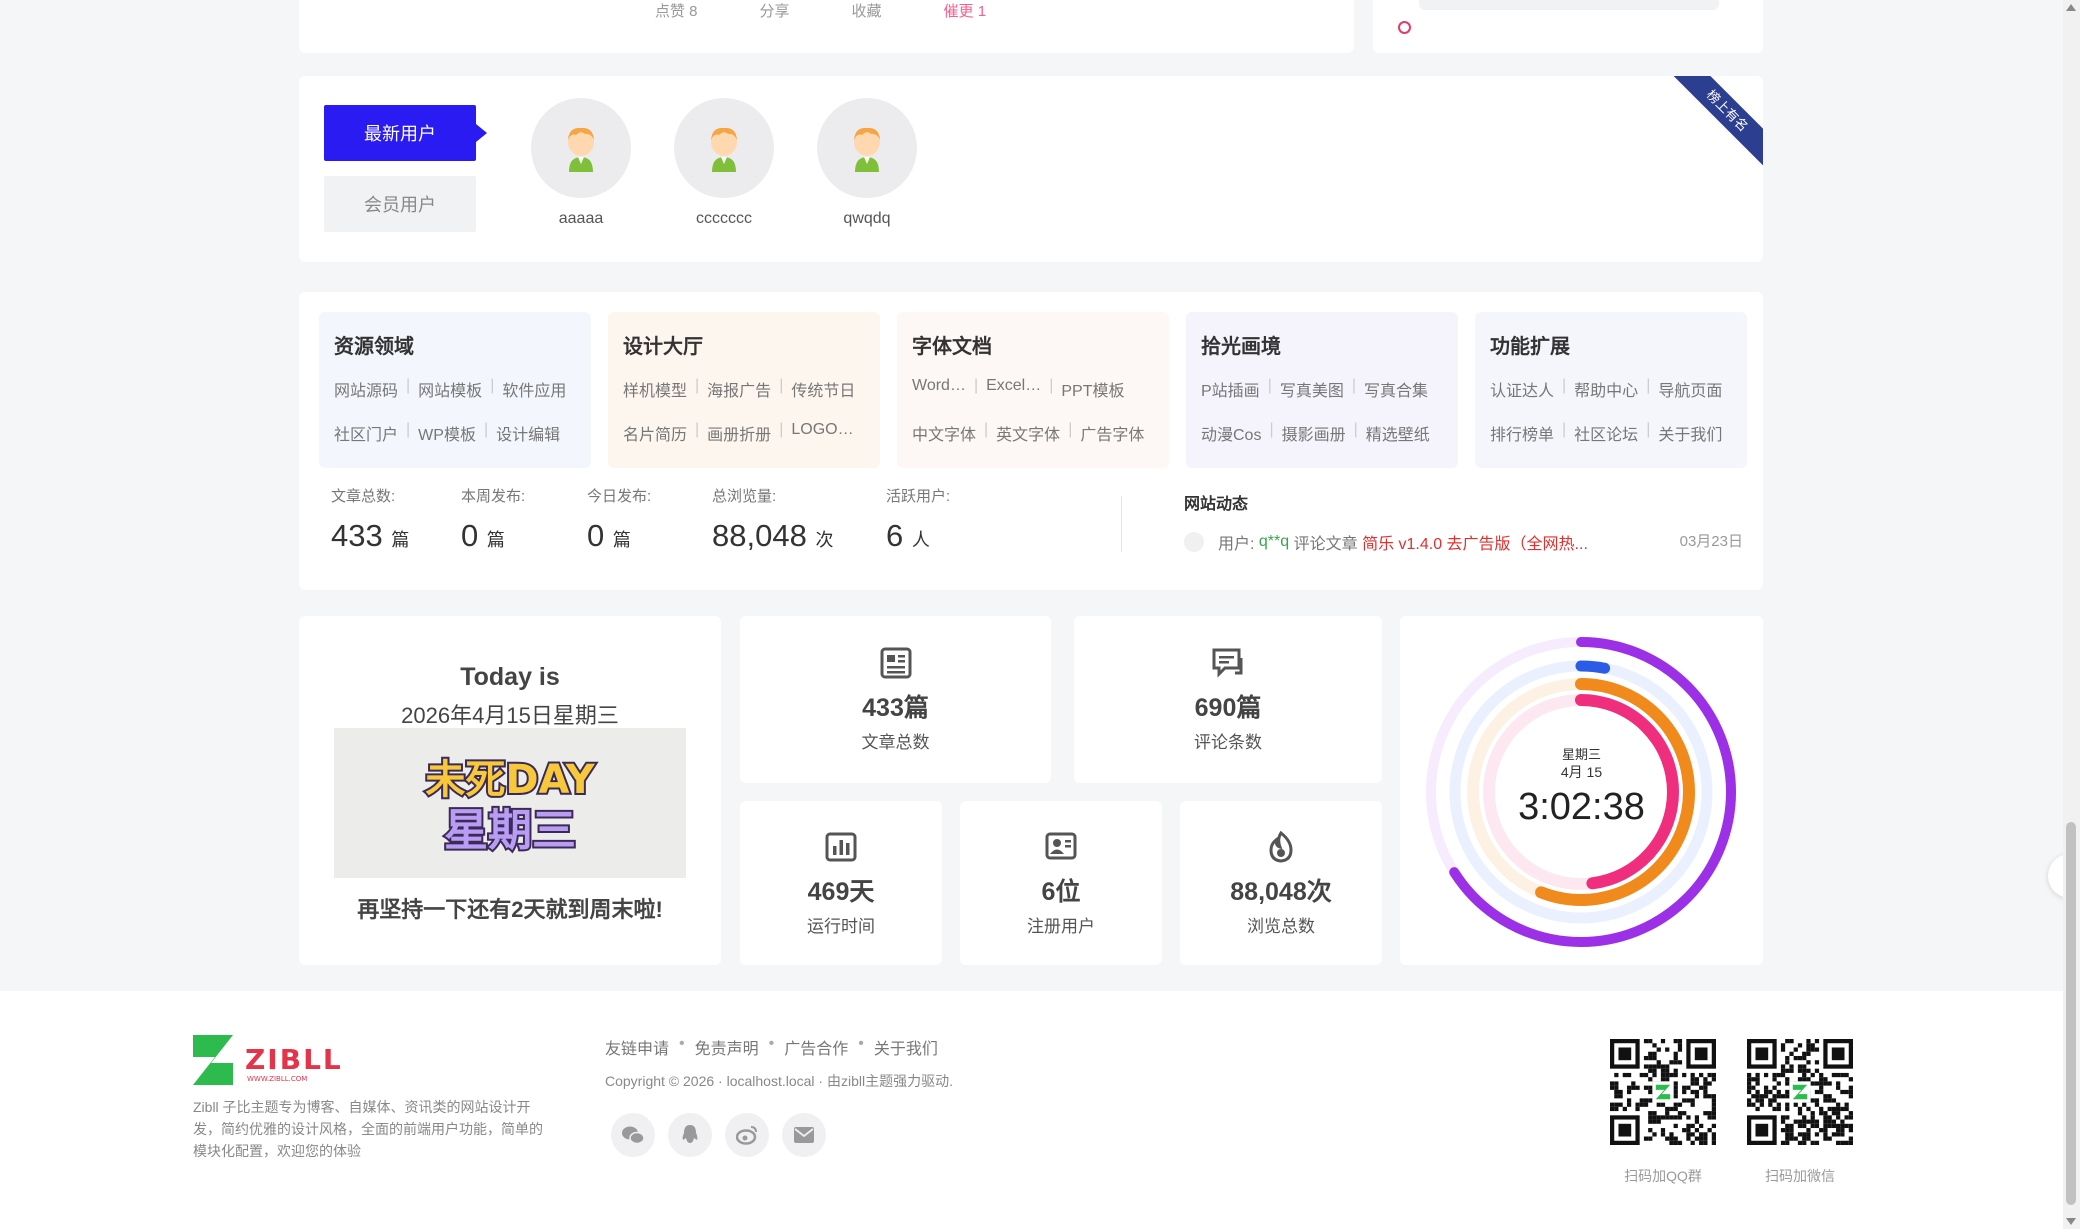 Image resolution: width=2080 pixels, height=1229 pixels. I want to click on logo-text: ZIBLL, so click(294, 1059).